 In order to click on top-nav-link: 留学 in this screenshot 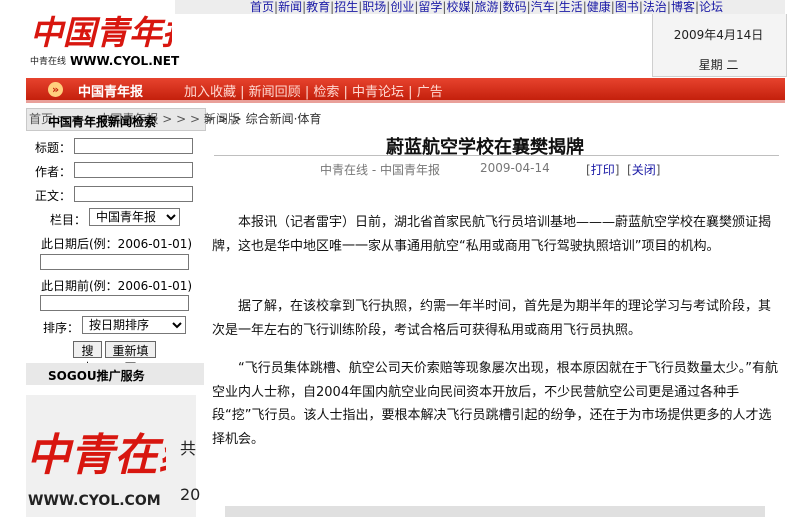, I will do `click(430, 7)`.